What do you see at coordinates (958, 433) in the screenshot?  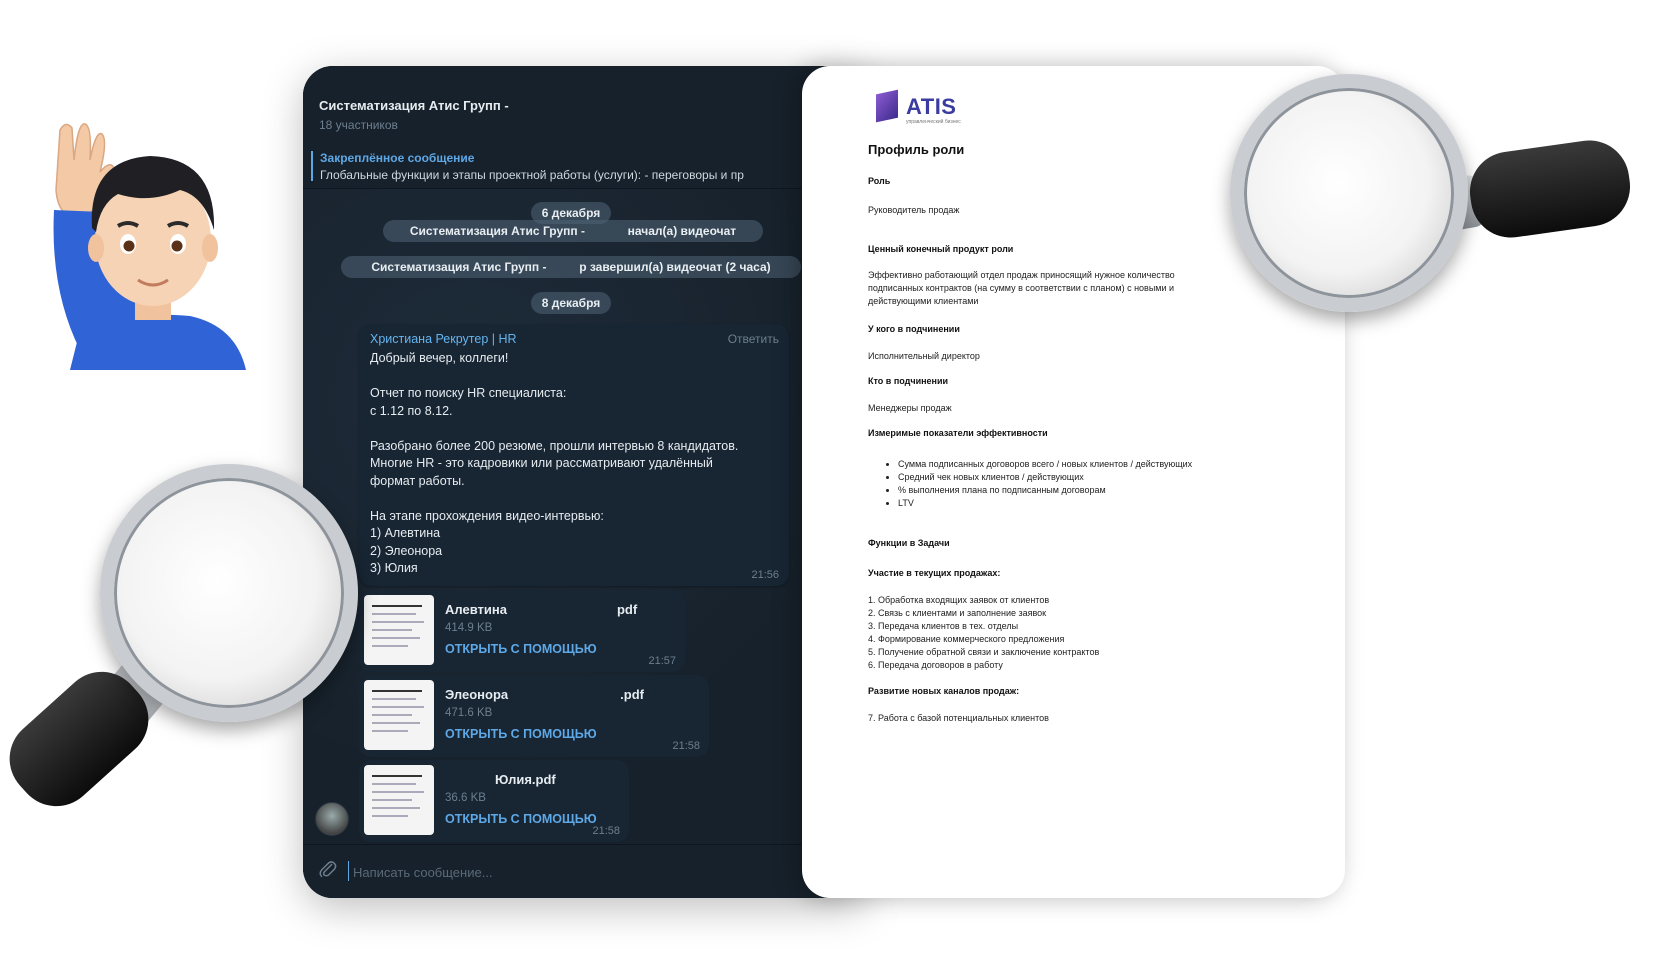 I see `section-heading: Измеримые показатели эффективности` at bounding box center [958, 433].